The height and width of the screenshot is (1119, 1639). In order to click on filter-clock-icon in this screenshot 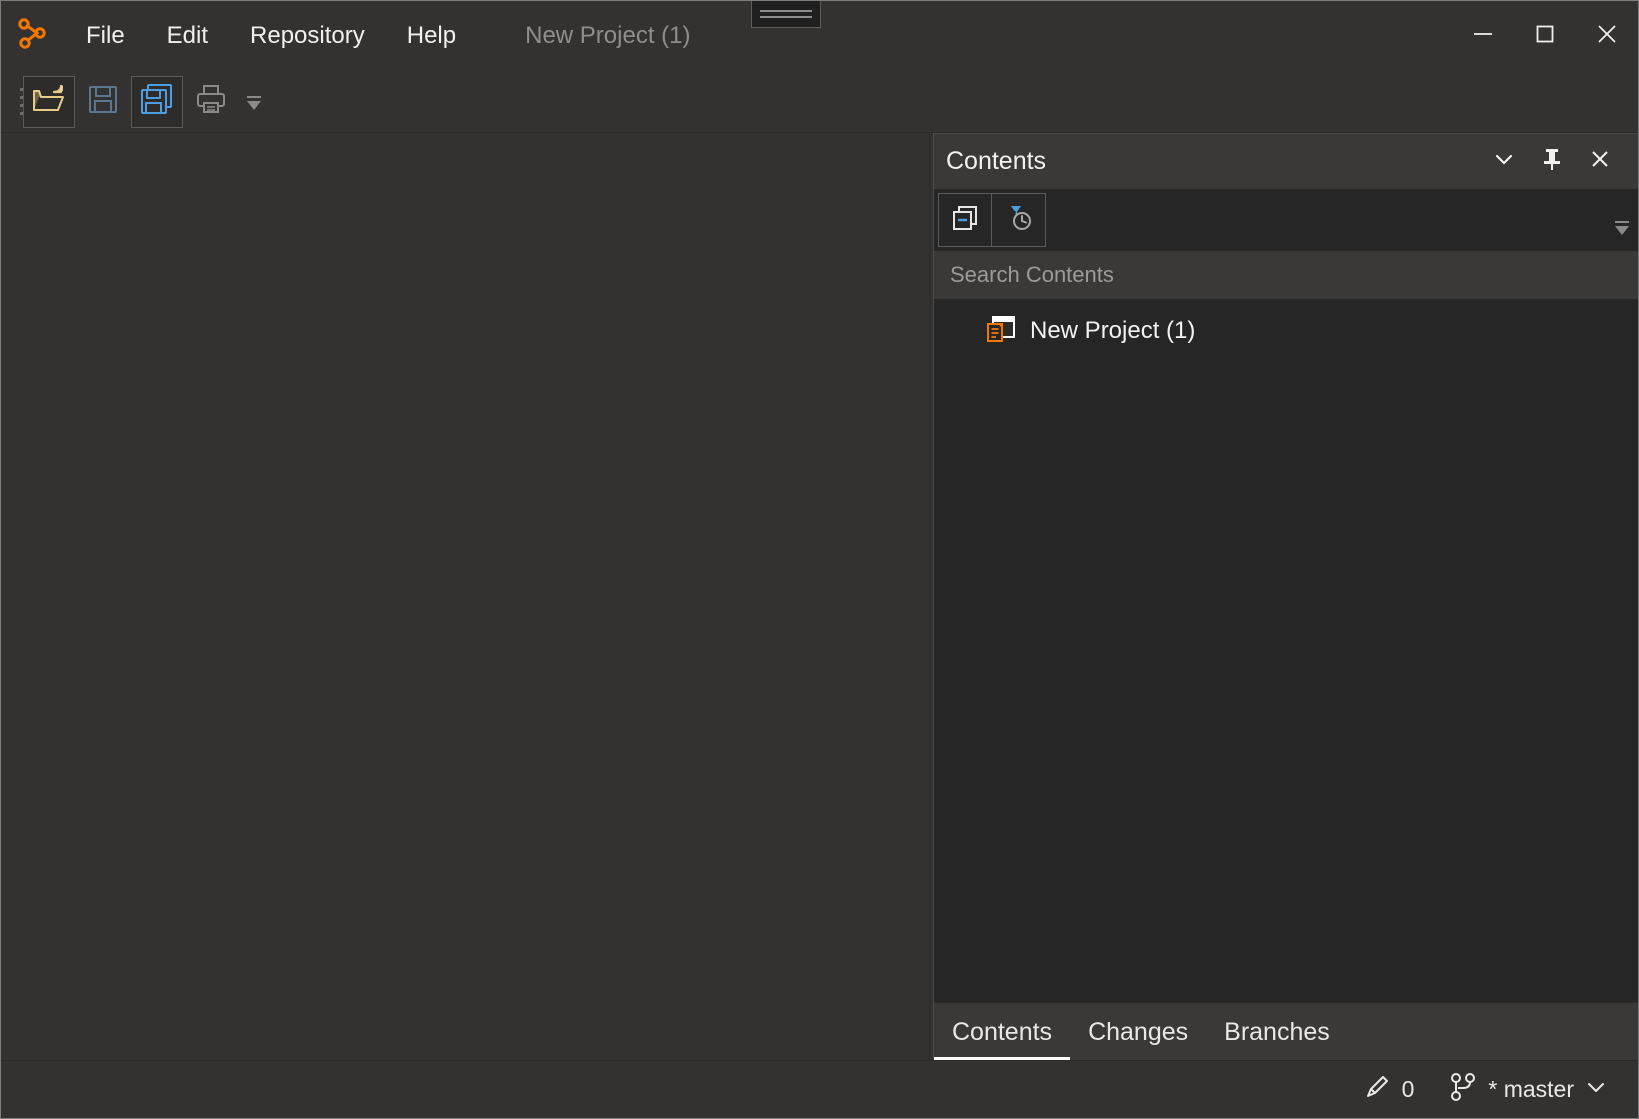, I will do `click(1019, 220)`.